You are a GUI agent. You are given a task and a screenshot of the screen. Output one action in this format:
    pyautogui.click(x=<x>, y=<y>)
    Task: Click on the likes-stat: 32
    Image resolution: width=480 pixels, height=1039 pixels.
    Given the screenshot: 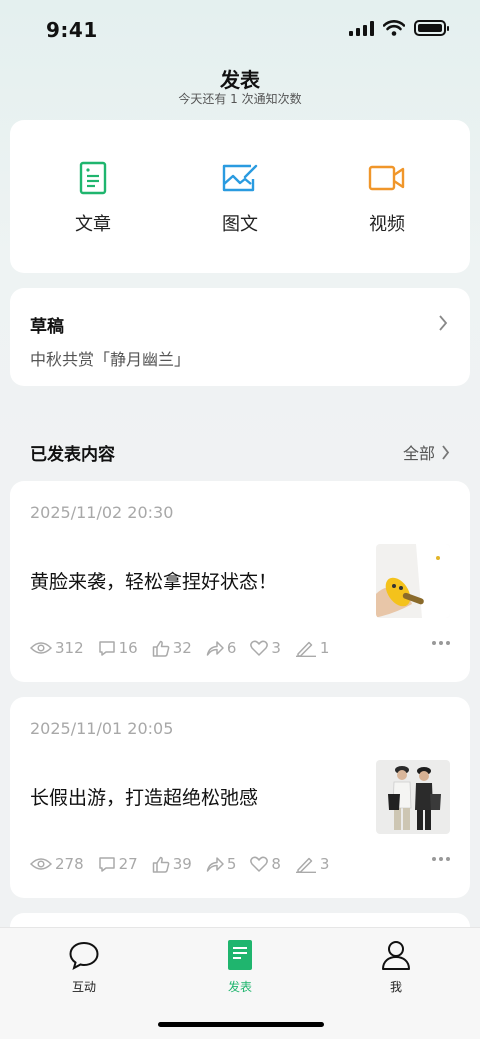 What is the action you would take?
    pyautogui.click(x=172, y=648)
    